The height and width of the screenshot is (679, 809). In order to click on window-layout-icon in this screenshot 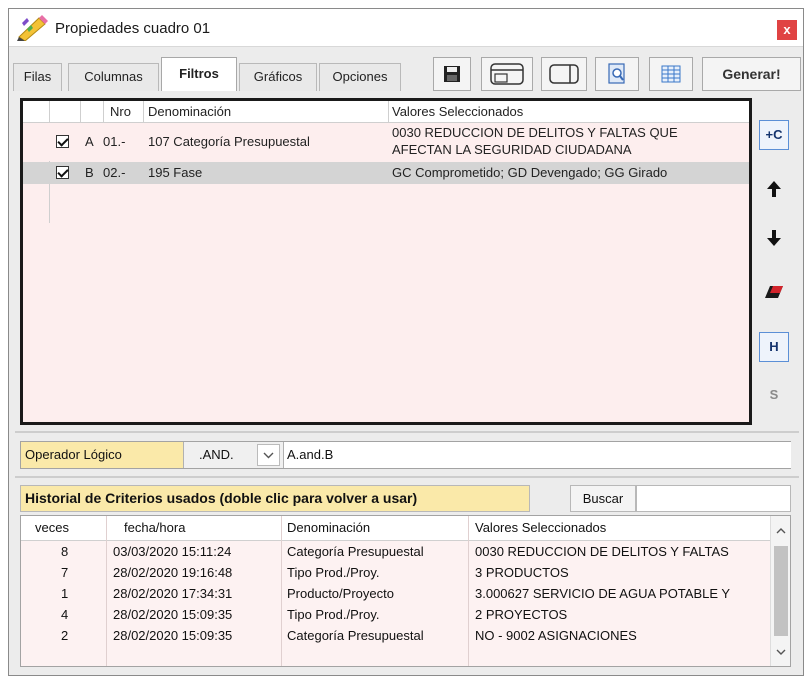, I will do `click(507, 74)`.